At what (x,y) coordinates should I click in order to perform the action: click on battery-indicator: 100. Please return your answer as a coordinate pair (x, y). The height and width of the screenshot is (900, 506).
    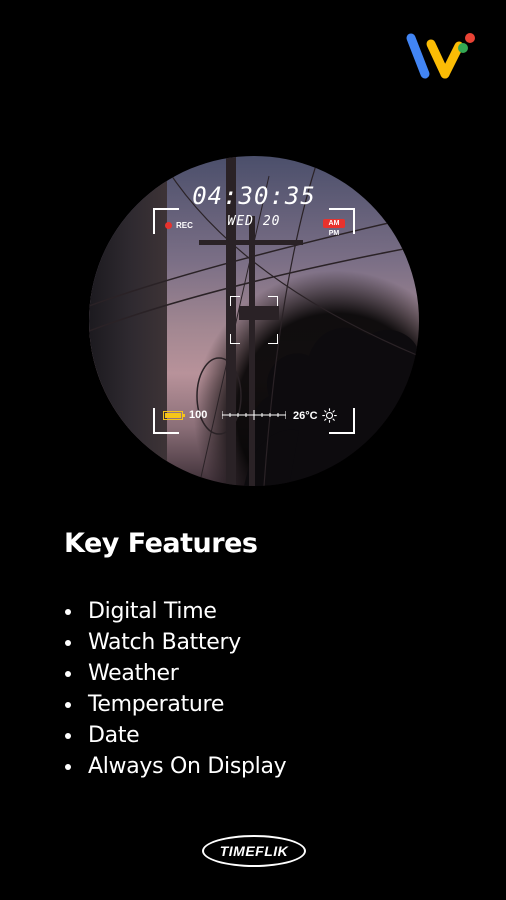
    Looking at the image, I should click on (185, 415).